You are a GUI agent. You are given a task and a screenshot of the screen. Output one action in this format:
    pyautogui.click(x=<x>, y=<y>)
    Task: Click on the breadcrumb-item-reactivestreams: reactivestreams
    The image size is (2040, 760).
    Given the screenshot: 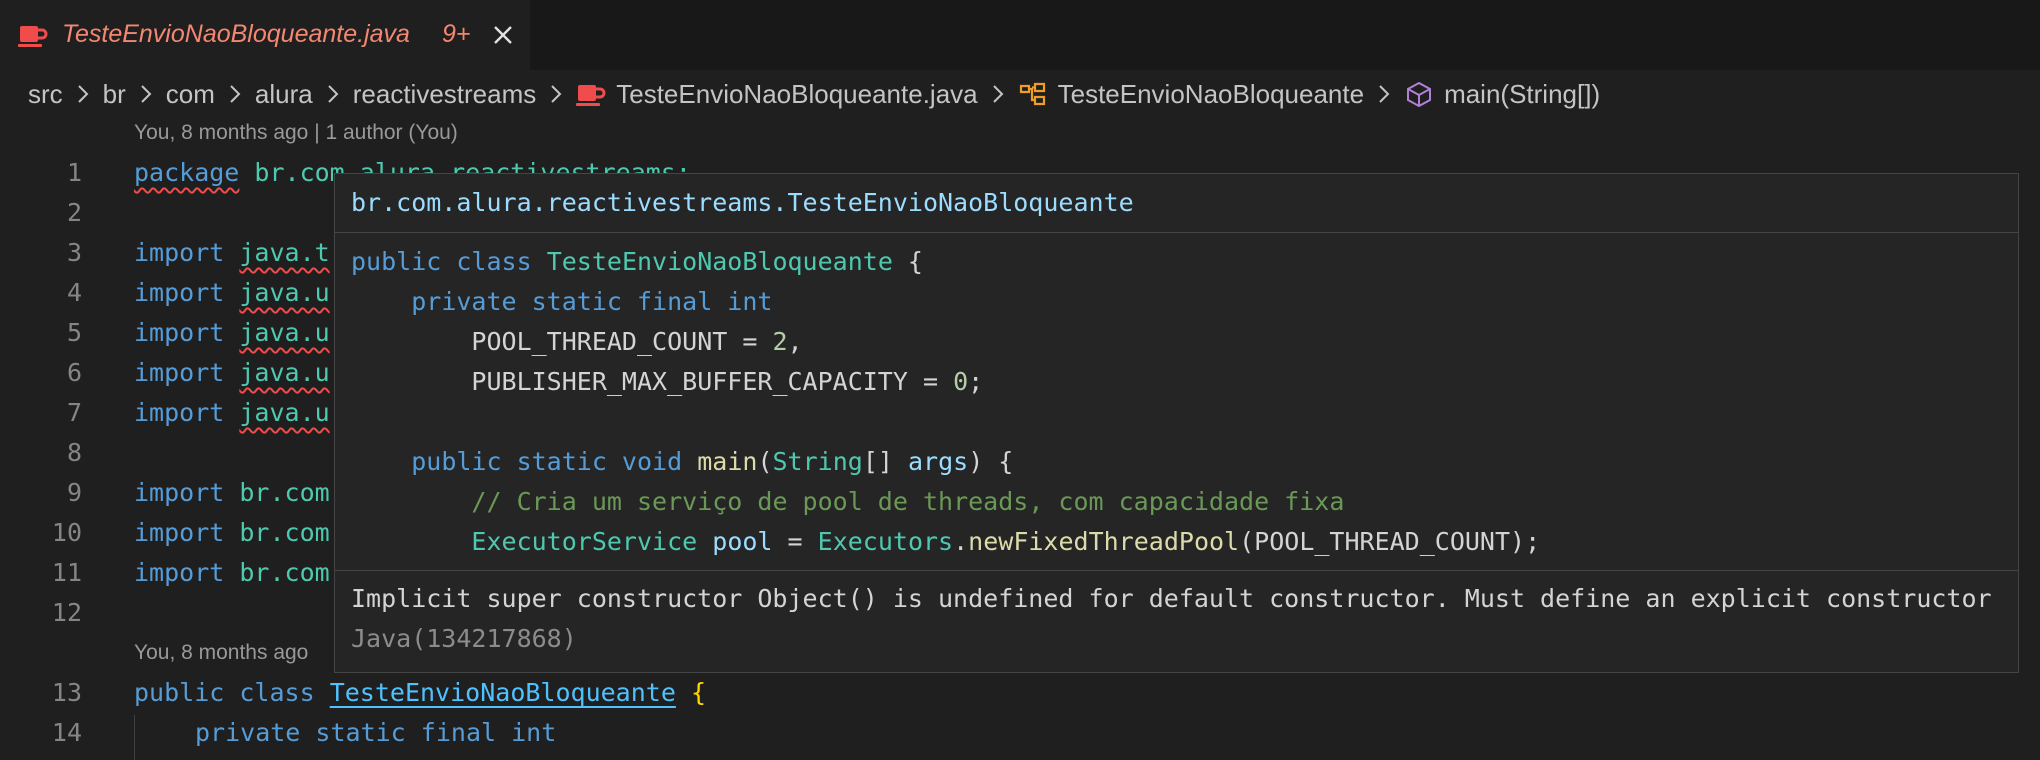 What is the action you would take?
    pyautogui.click(x=445, y=94)
    